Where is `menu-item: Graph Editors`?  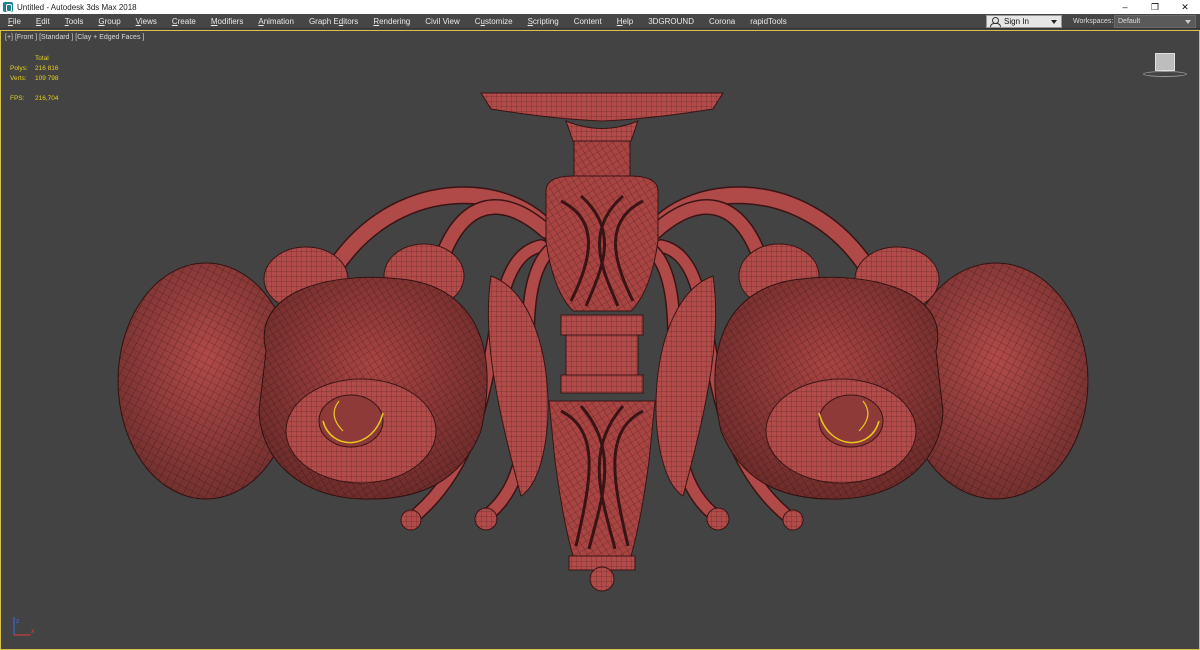 menu-item: Graph Editors is located at coordinates (333, 21).